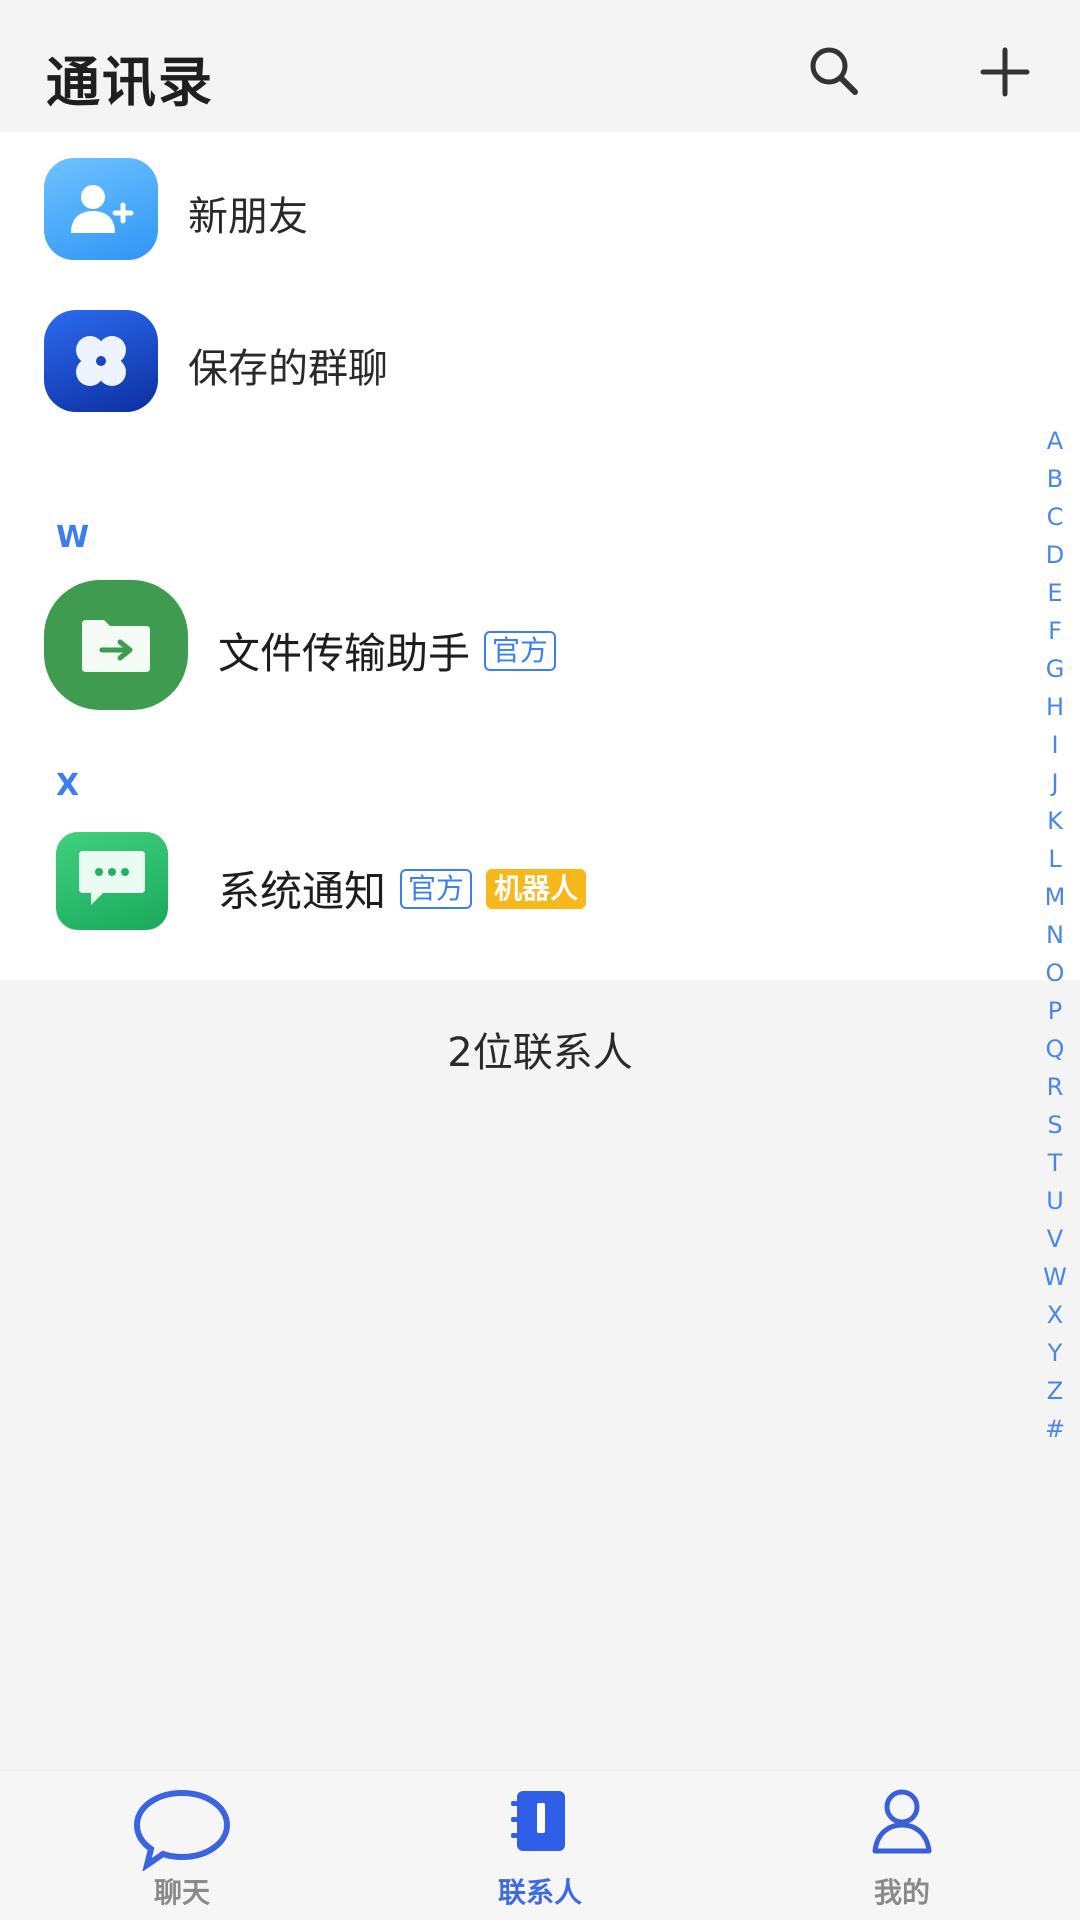  Describe the element at coordinates (68, 785) in the screenshot. I see `section-letter-x: X` at that location.